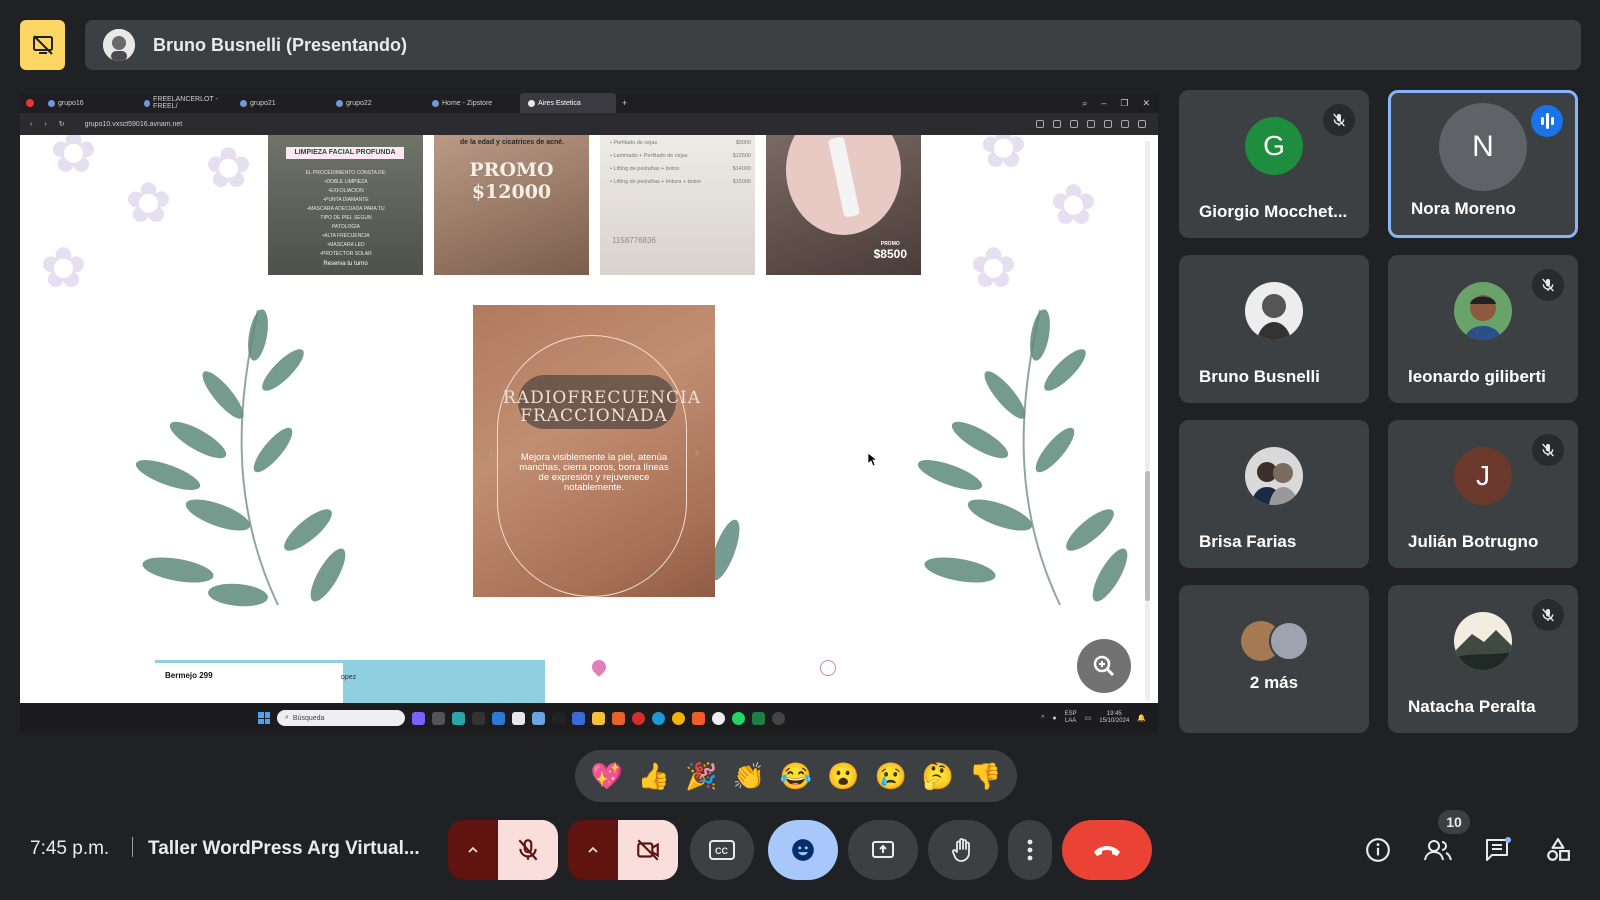  What do you see at coordinates (843, 205) in the screenshot?
I see `promo-card-pestanas: PROMO $8500` at bounding box center [843, 205].